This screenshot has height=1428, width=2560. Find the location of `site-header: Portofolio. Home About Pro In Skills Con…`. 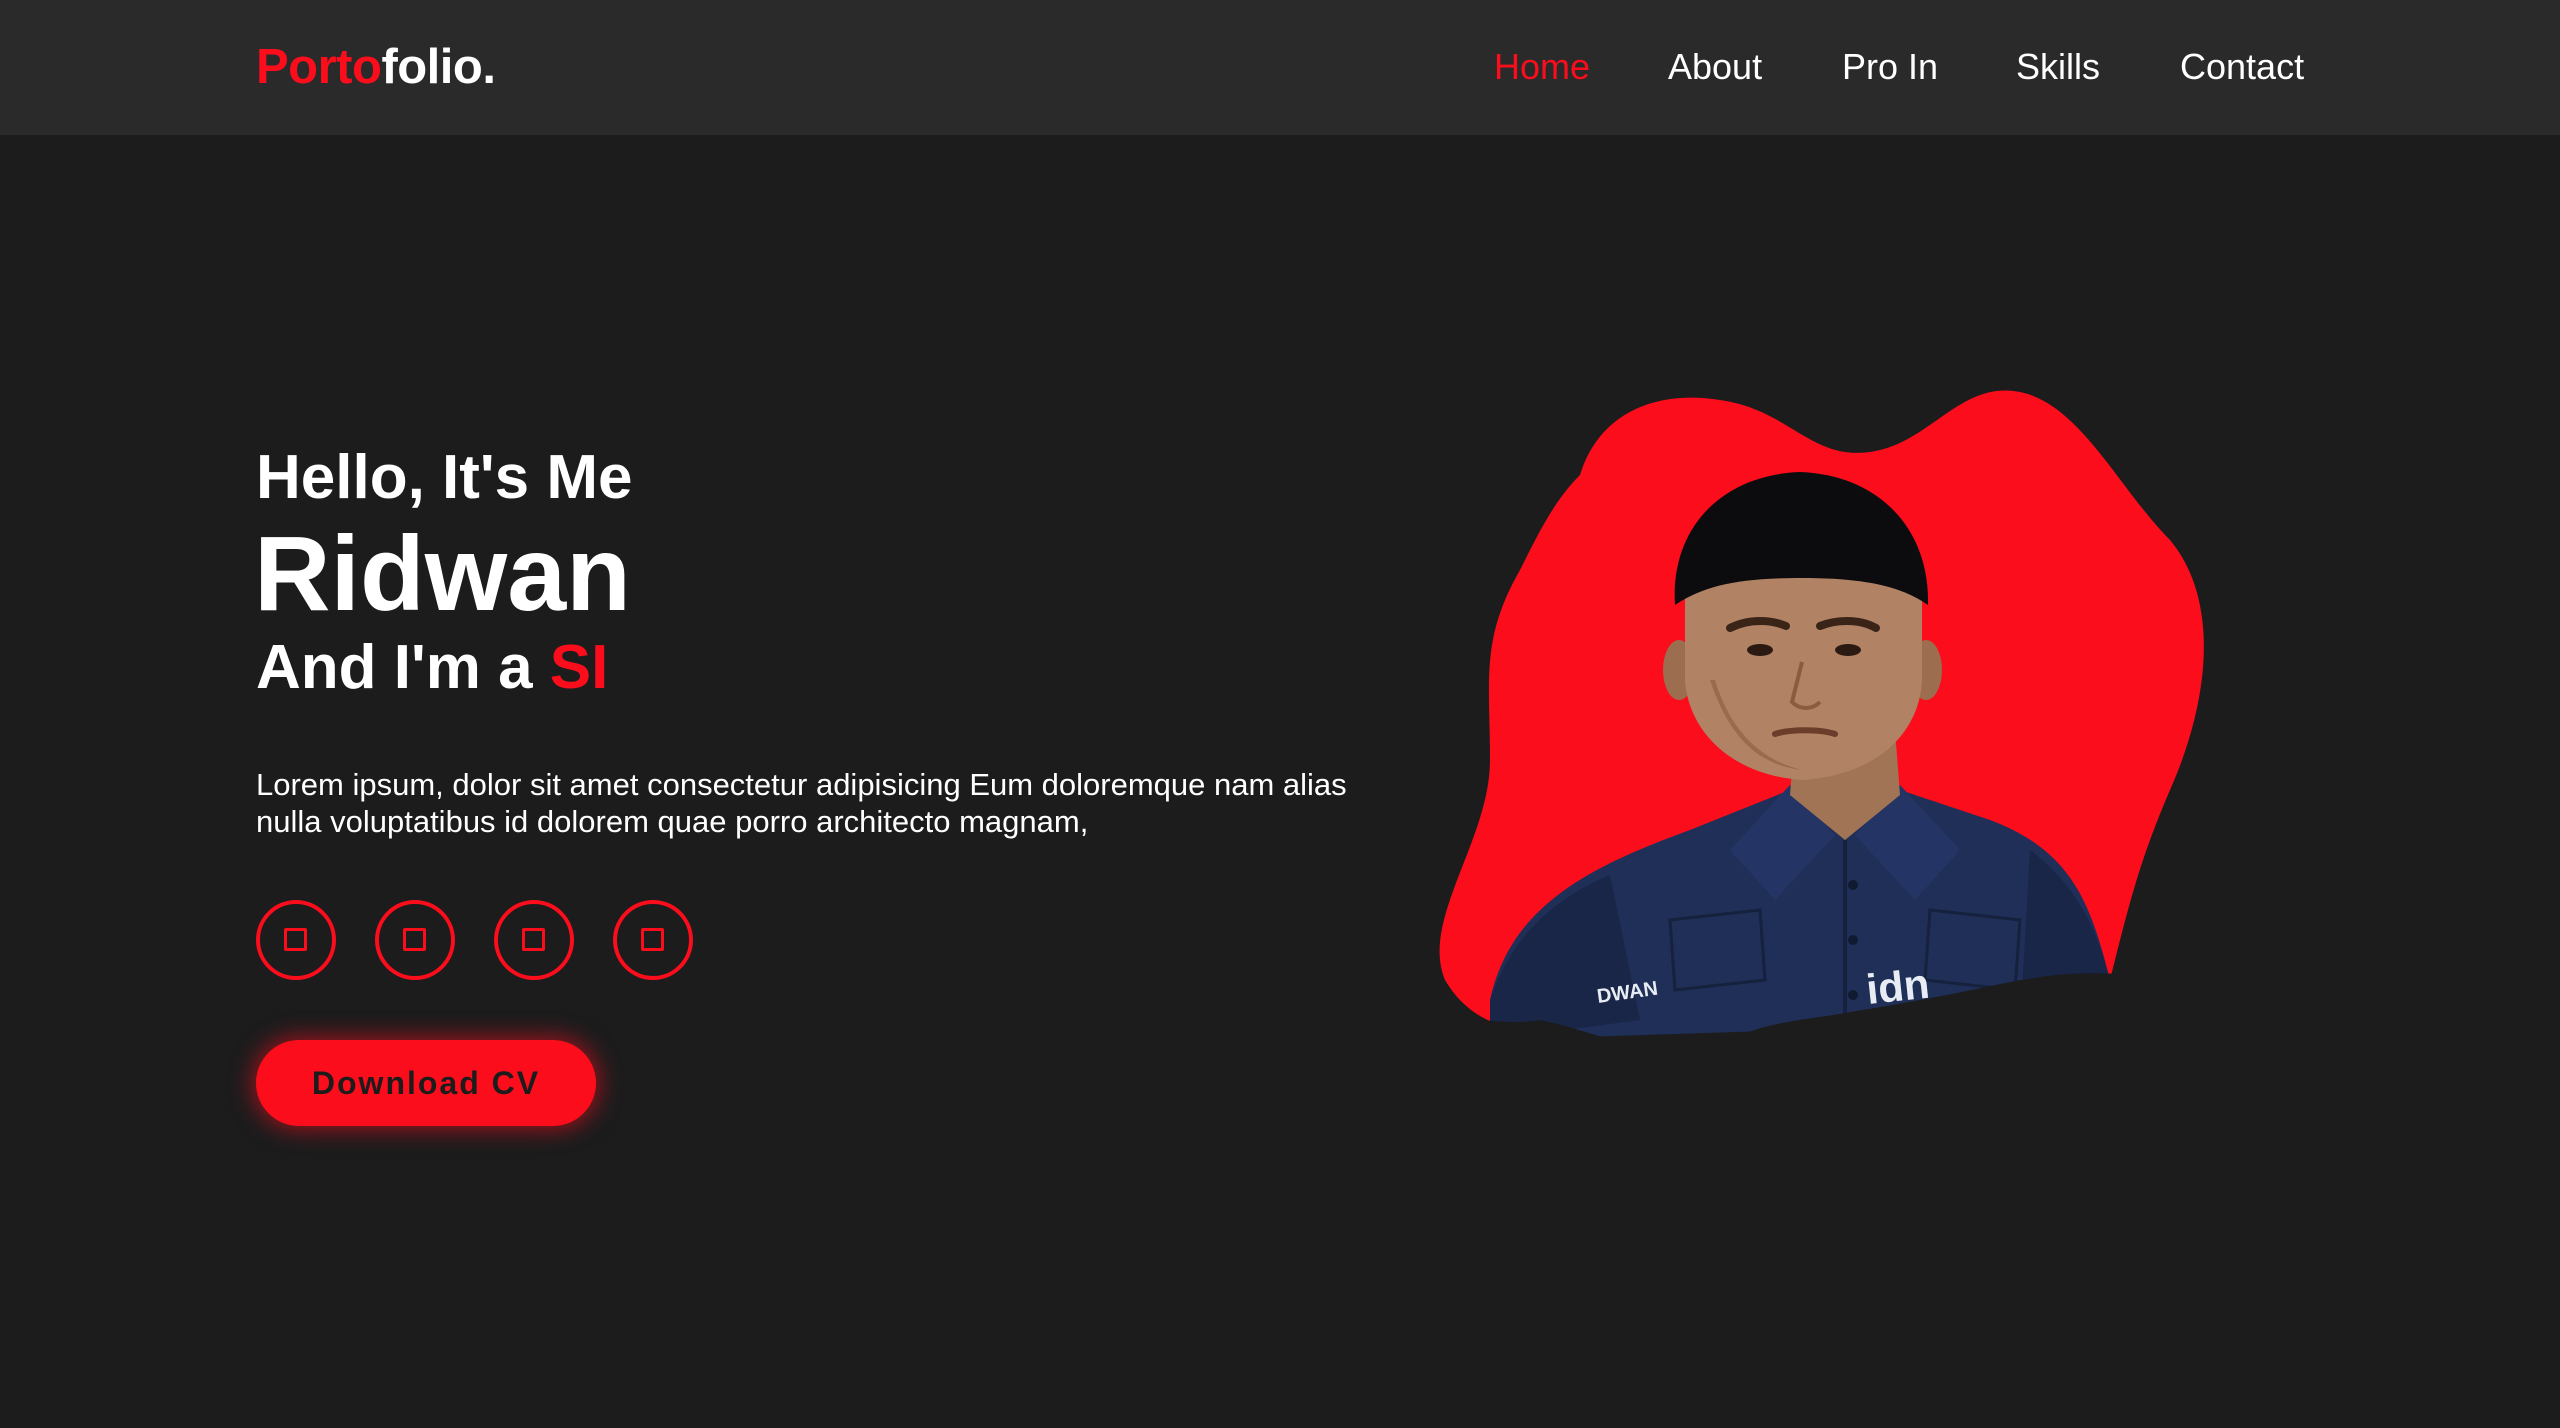

site-header: Portofolio. Home About Pro In Skills Con… is located at coordinates (1280, 67).